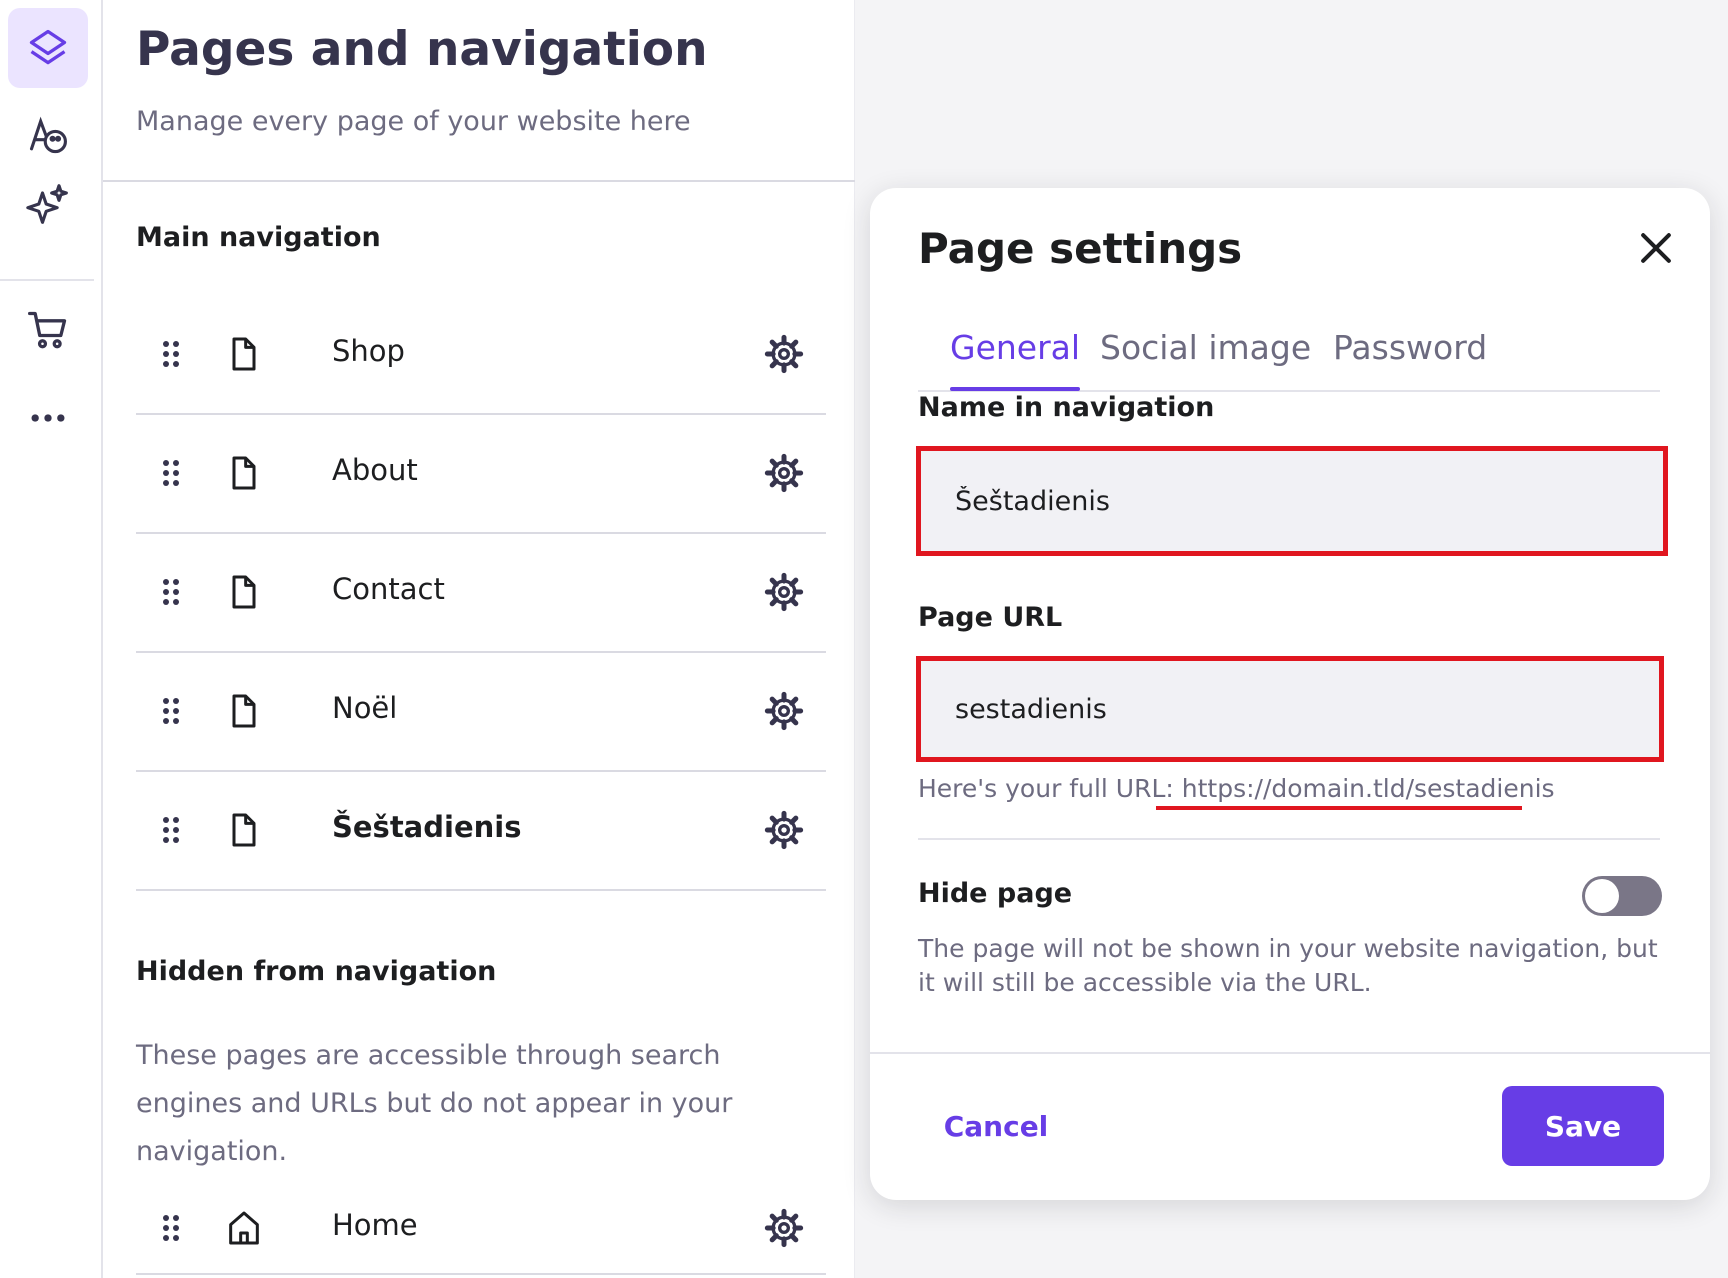 The height and width of the screenshot is (1278, 1728). Describe the element at coordinates (996, 1126) in the screenshot. I see `cancel-button: Cancel` at that location.